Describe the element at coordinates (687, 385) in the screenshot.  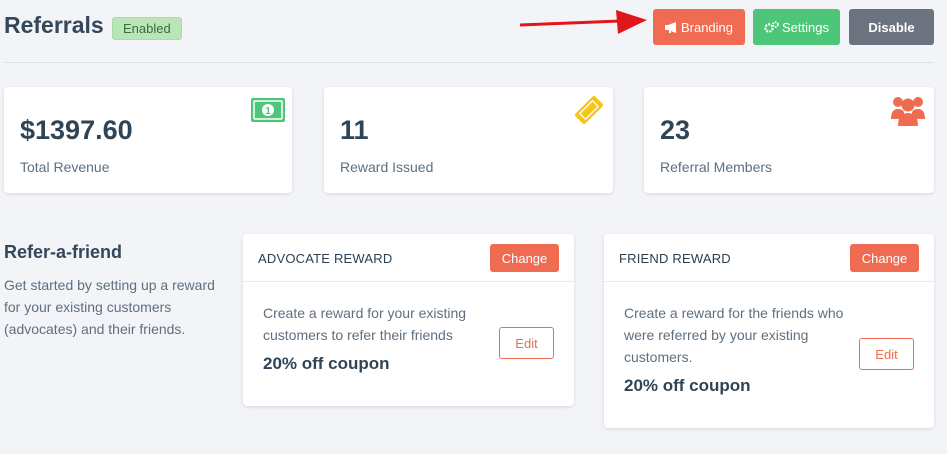
I see `friend-reward-value: 20% off coupon` at that location.